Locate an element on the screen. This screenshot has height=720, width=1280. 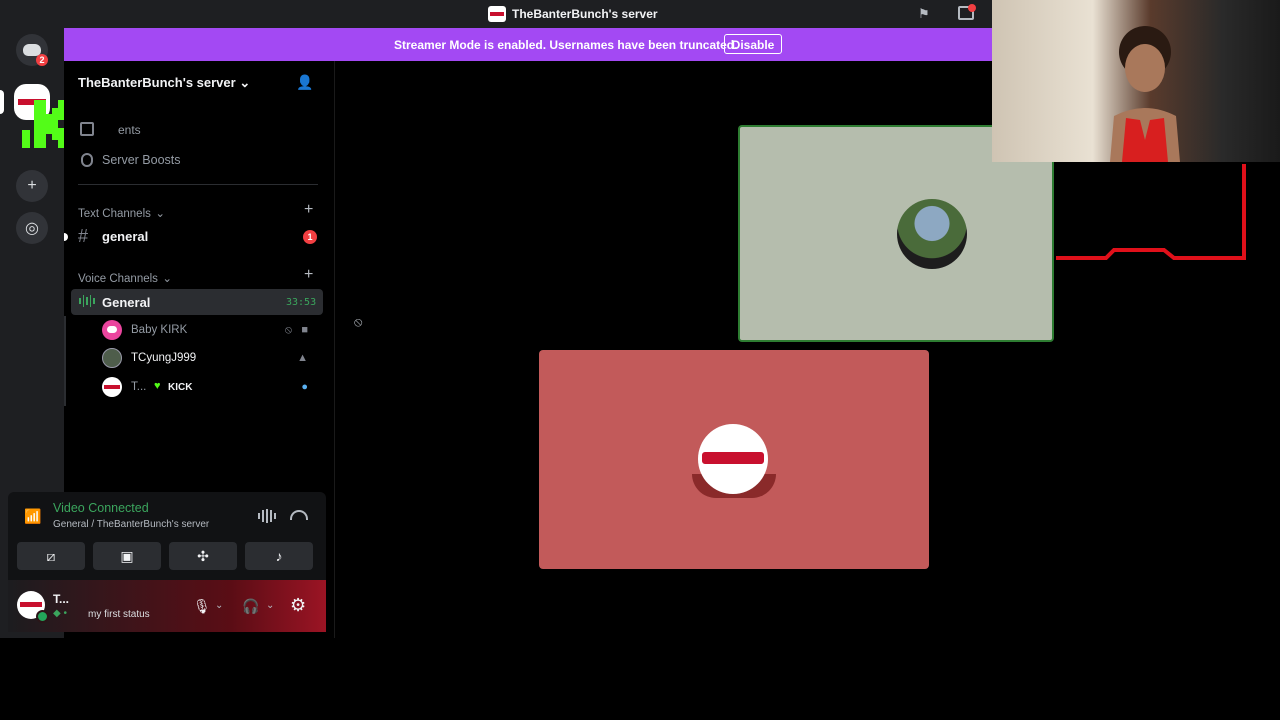
voice-member: TCyungJ999 ▲ is located at coordinates (212, 359).